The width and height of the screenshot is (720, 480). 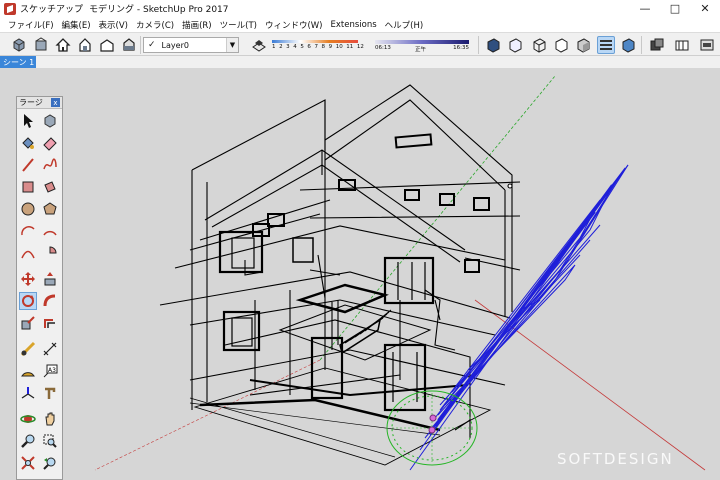 What do you see at coordinates (422, 42) in the screenshot?
I see `time-slider-track` at bounding box center [422, 42].